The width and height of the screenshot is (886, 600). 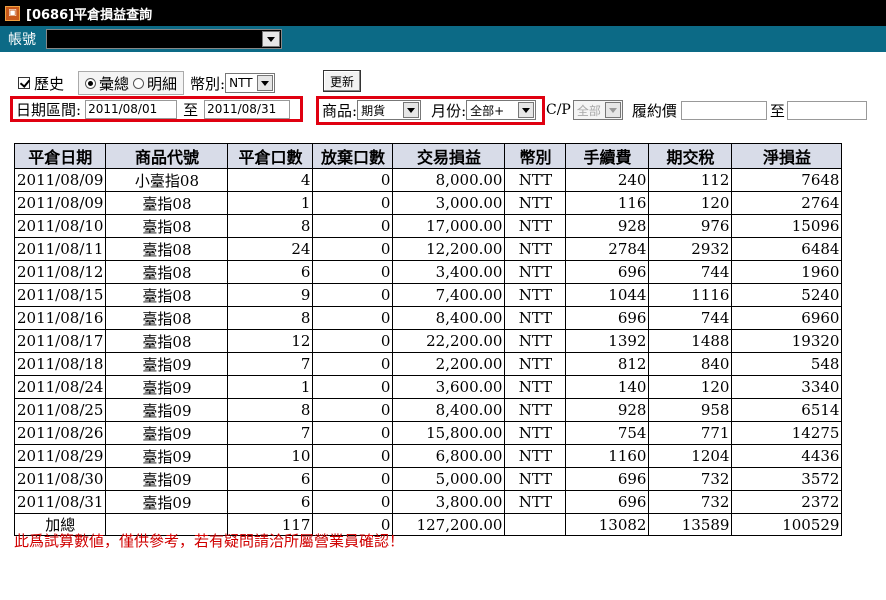 What do you see at coordinates (449, 410) in the screenshot?
I see `cell-trade-pnl: 8,400.00` at bounding box center [449, 410].